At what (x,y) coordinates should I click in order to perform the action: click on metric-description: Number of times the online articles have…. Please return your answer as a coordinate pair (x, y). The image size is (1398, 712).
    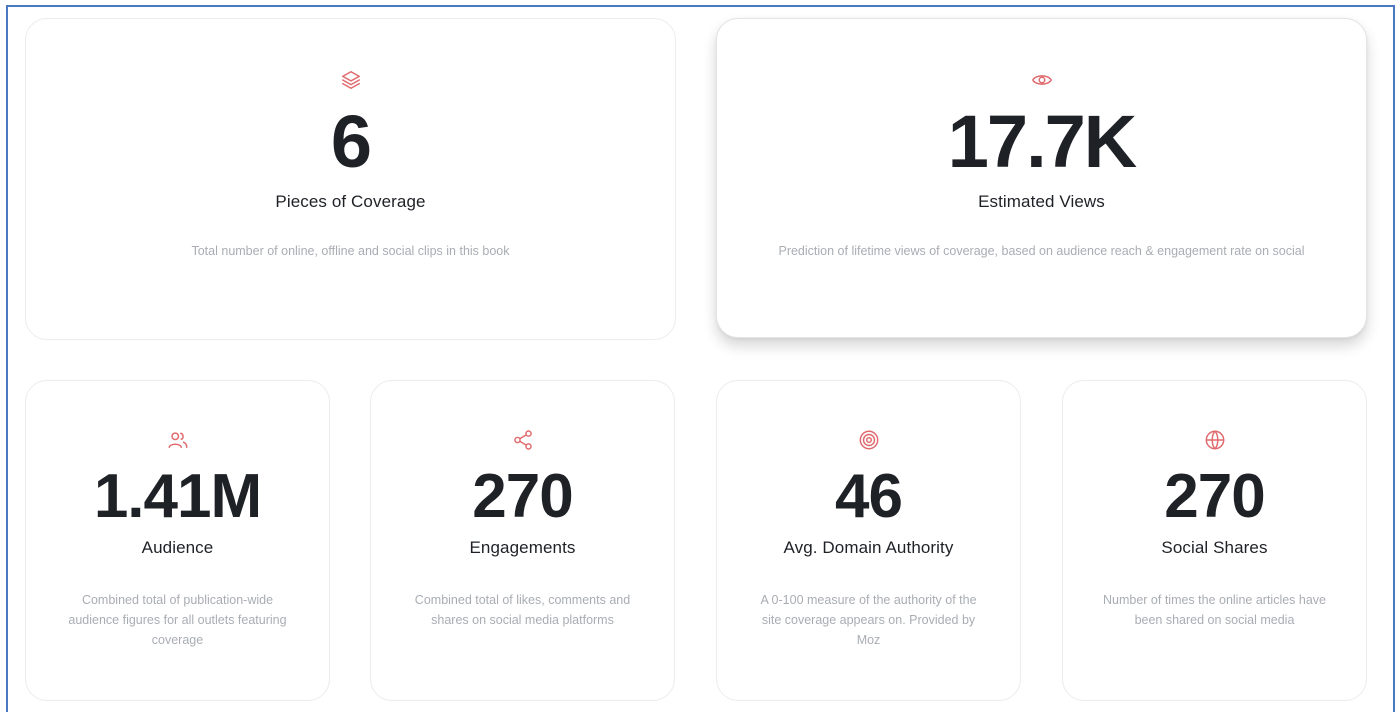
    Looking at the image, I should click on (1214, 610).